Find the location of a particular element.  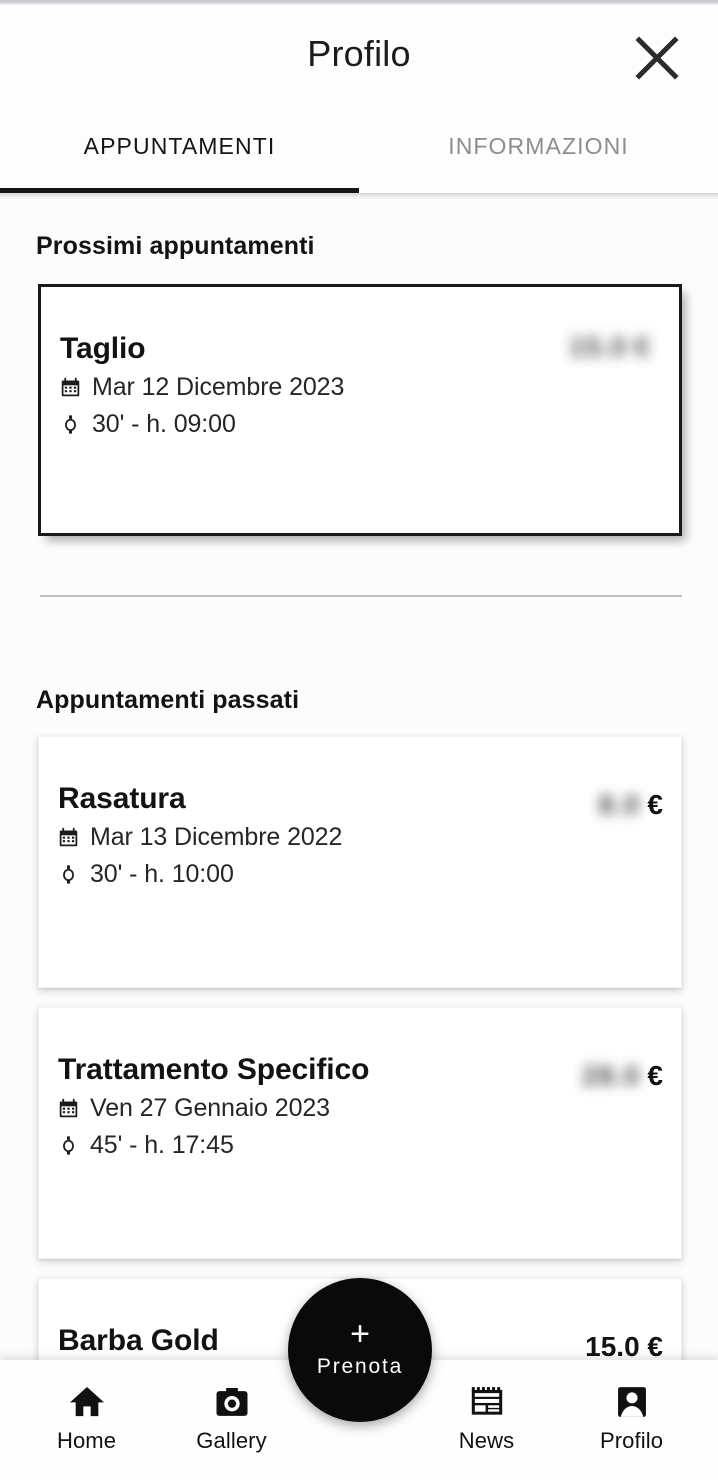

header-bar: Profilo is located at coordinates (359, 55).